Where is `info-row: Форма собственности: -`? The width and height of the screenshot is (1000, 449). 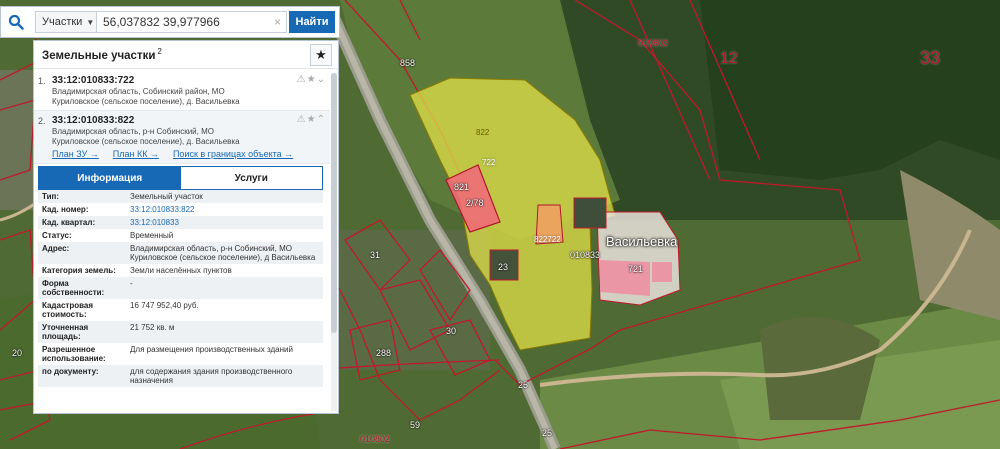 info-row: Форма собственности: - is located at coordinates (180, 288).